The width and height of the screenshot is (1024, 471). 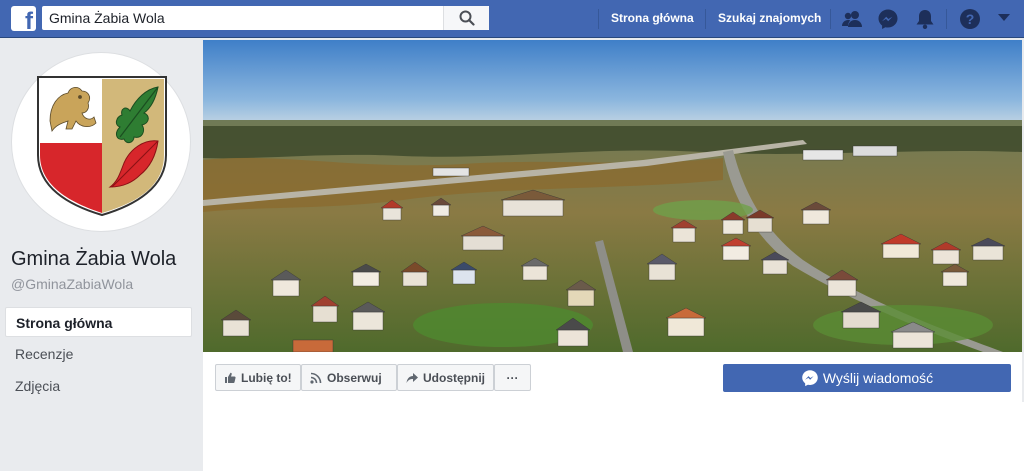 I want to click on friends-icon, so click(x=852, y=19).